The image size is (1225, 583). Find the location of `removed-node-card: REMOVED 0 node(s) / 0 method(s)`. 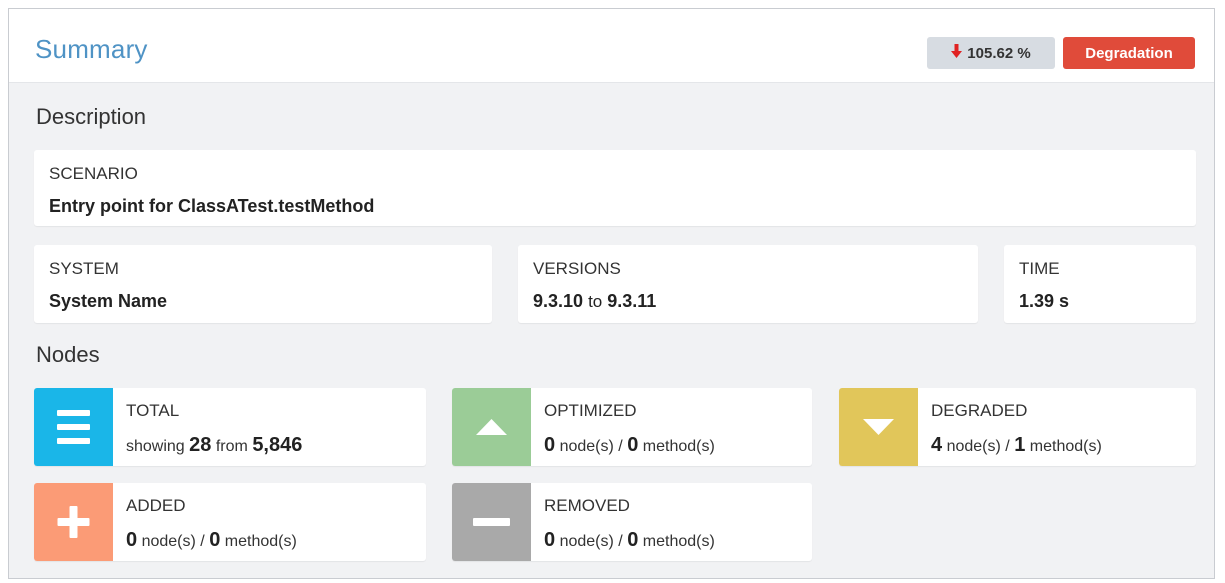

removed-node-card: REMOVED 0 node(s) / 0 method(s) is located at coordinates (632, 522).